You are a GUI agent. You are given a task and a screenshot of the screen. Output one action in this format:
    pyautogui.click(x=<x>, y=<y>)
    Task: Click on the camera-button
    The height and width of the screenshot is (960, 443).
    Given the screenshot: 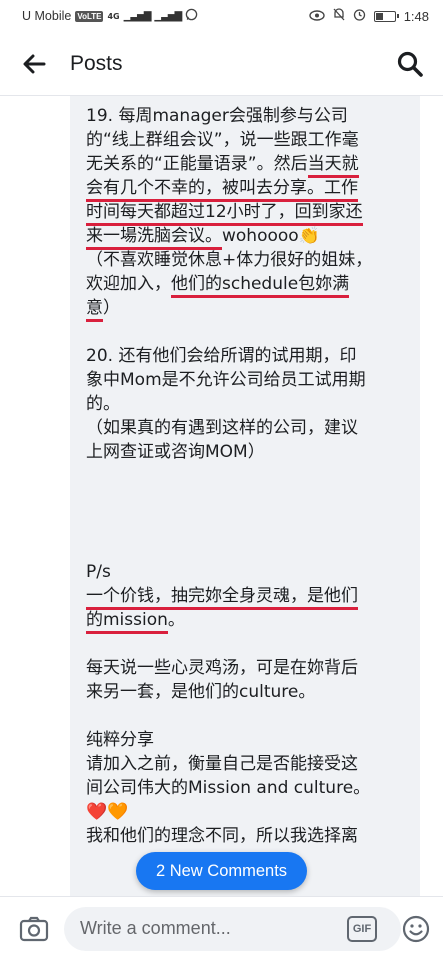 What is the action you would take?
    pyautogui.click(x=34, y=929)
    